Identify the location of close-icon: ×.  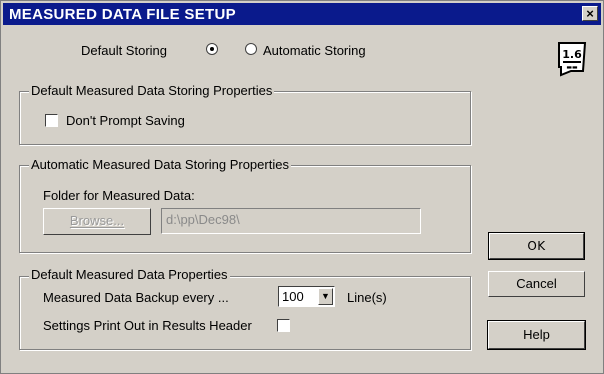
(590, 13).